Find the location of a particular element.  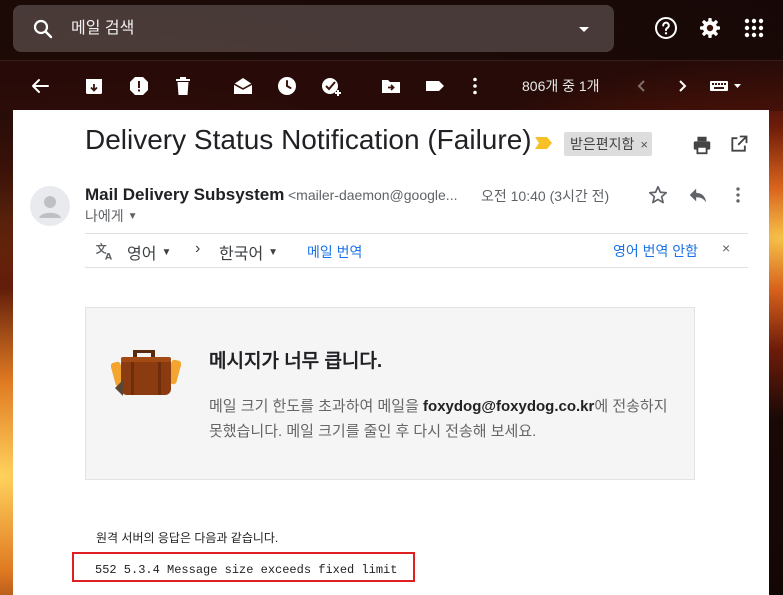

delete-trash-icon is located at coordinates (183, 86).